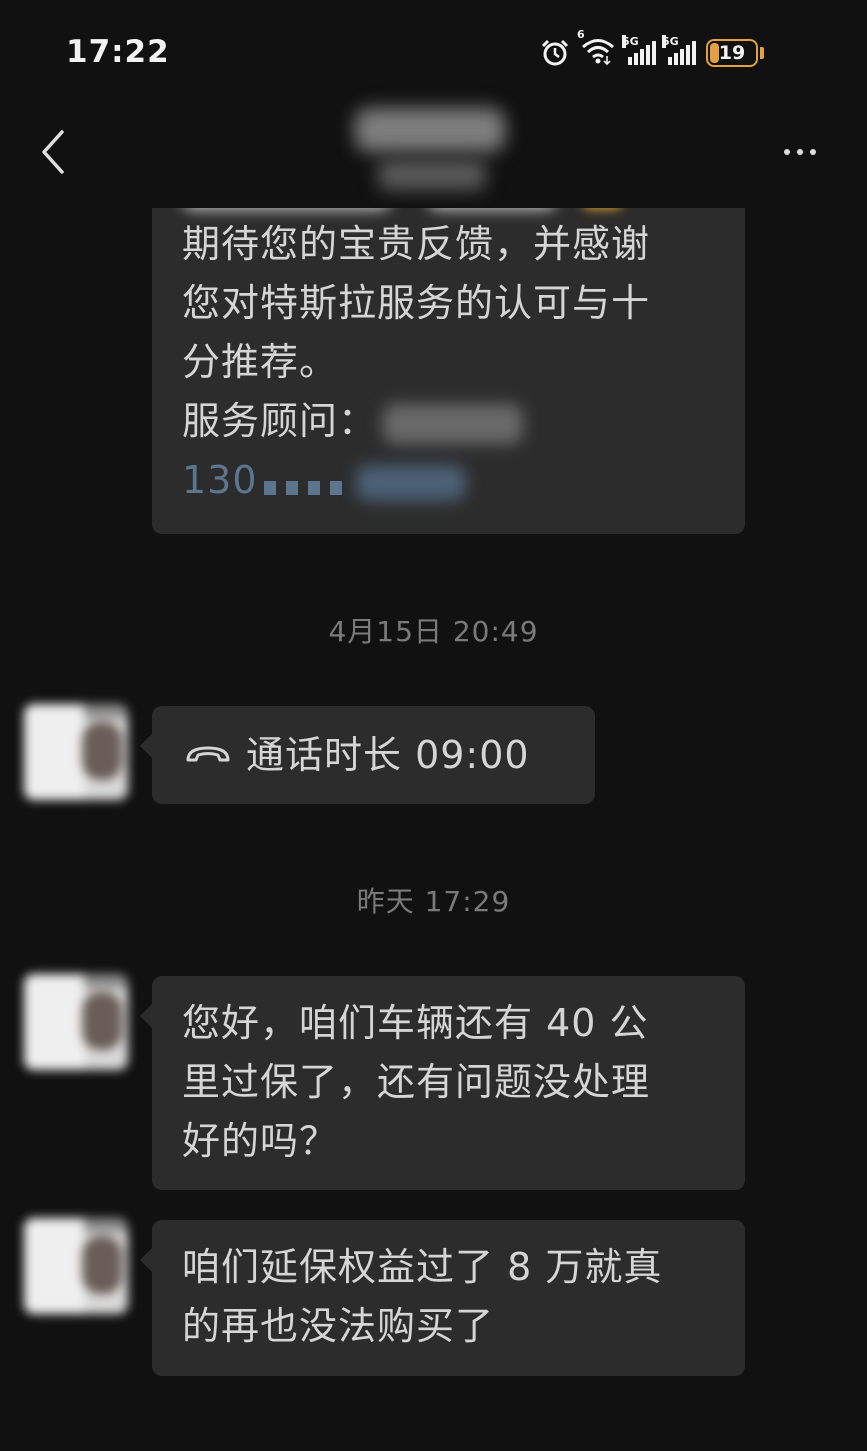  I want to click on message-bubble: 咱们延保权益过了 8 万就真 的再也没法购买了, so click(442, 1298).